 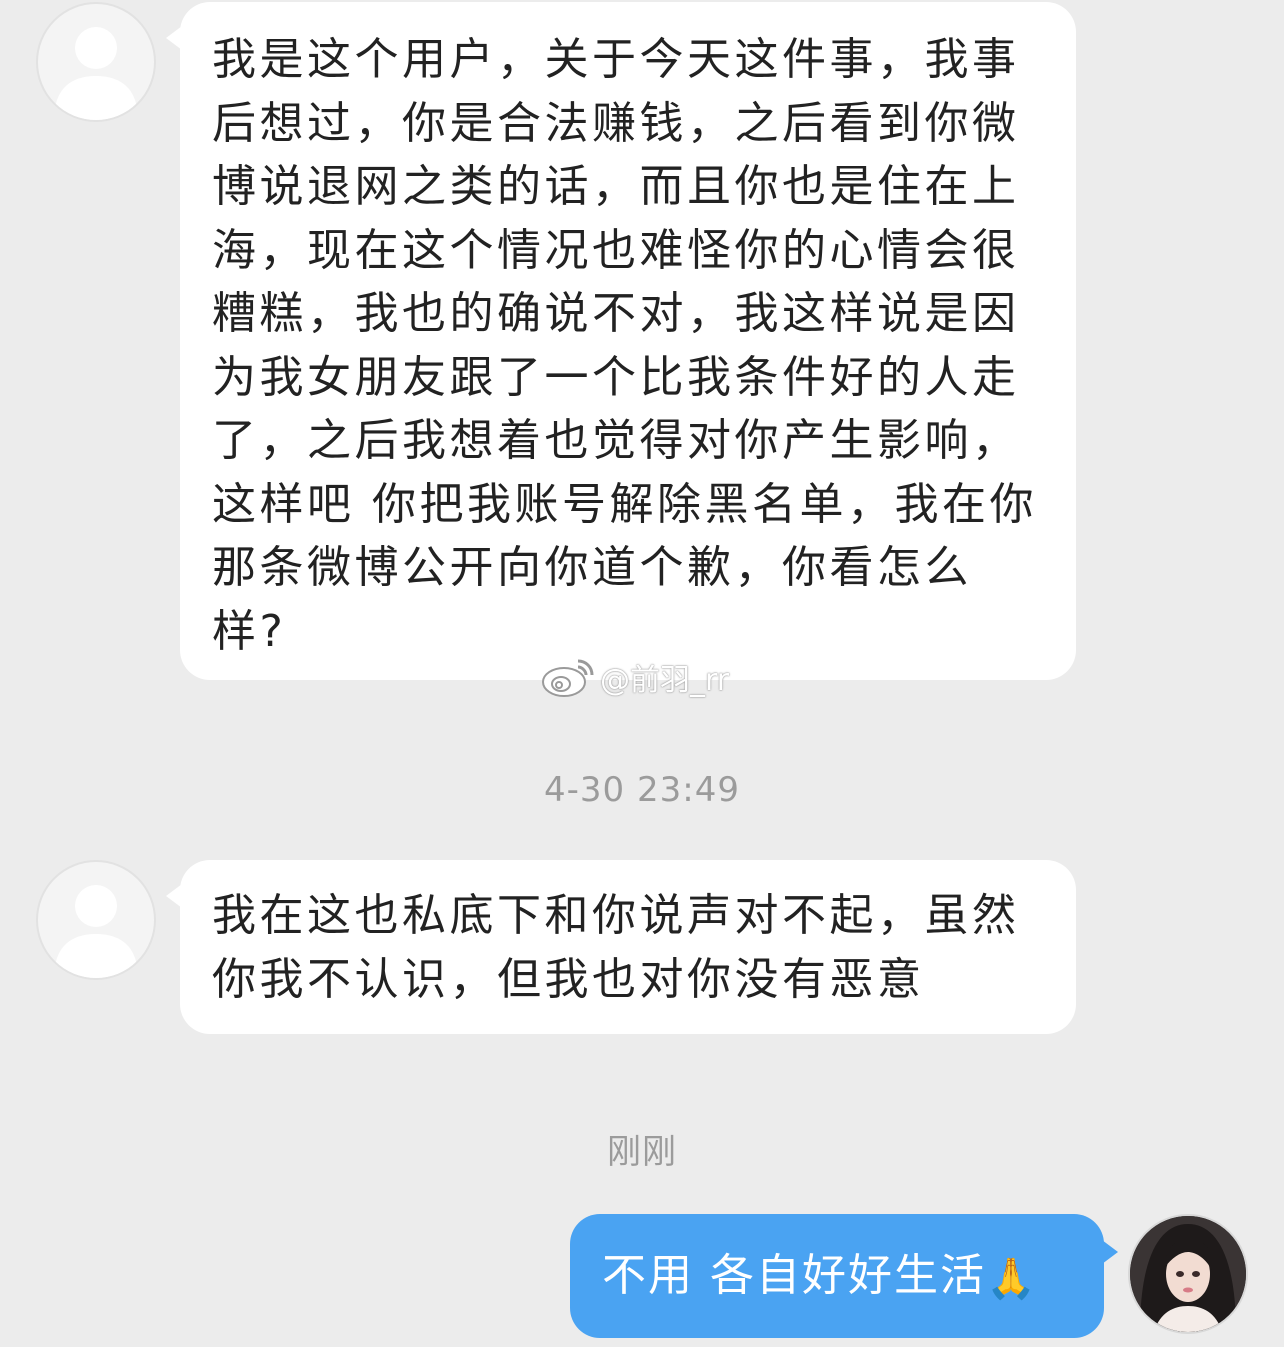 What do you see at coordinates (794, 1275) in the screenshot?
I see `message-text: 不用 各自好好生活` at bounding box center [794, 1275].